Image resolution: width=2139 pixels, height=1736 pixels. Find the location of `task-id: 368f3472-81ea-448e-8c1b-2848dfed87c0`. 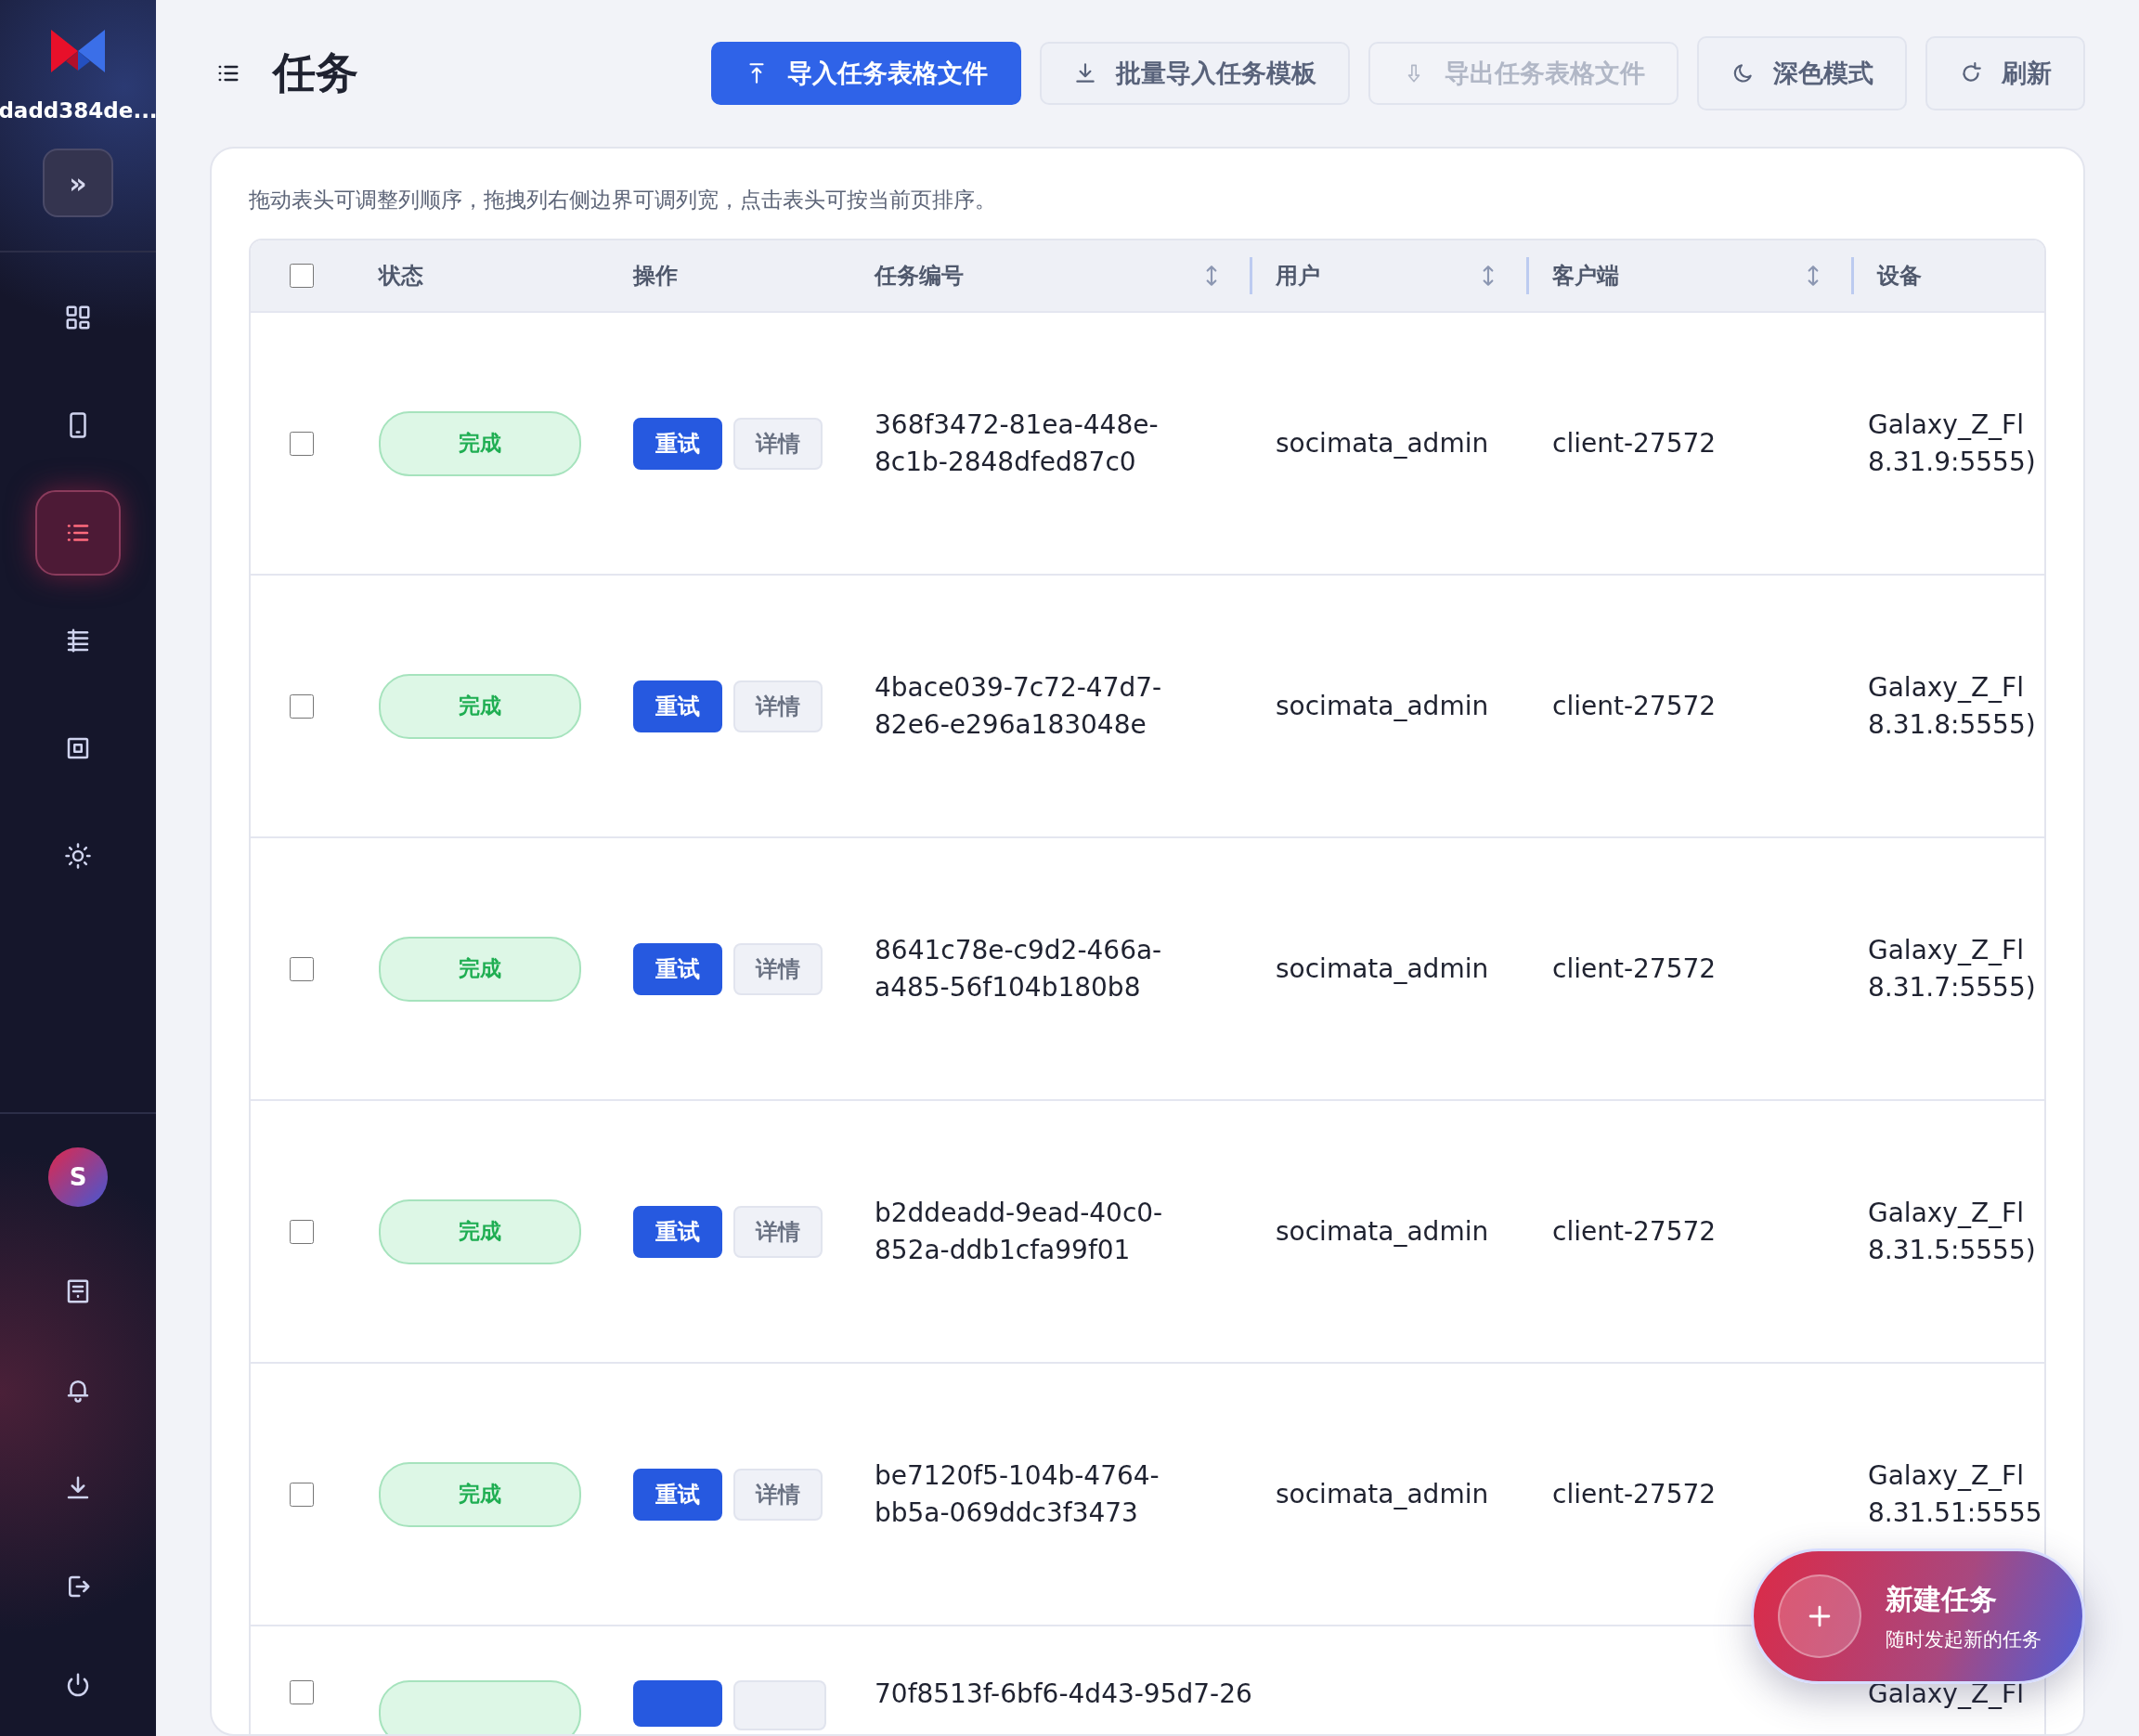

task-id: 368f3472-81ea-448e-8c1b-2848dfed87c0 is located at coordinates (1017, 444).